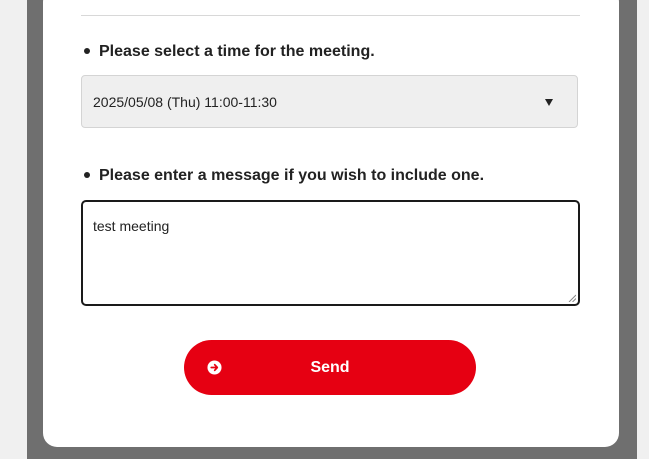 This screenshot has height=459, width=649. Describe the element at coordinates (237, 51) in the screenshot. I see `time-select-label-text: Please select a time for the meeting.` at that location.